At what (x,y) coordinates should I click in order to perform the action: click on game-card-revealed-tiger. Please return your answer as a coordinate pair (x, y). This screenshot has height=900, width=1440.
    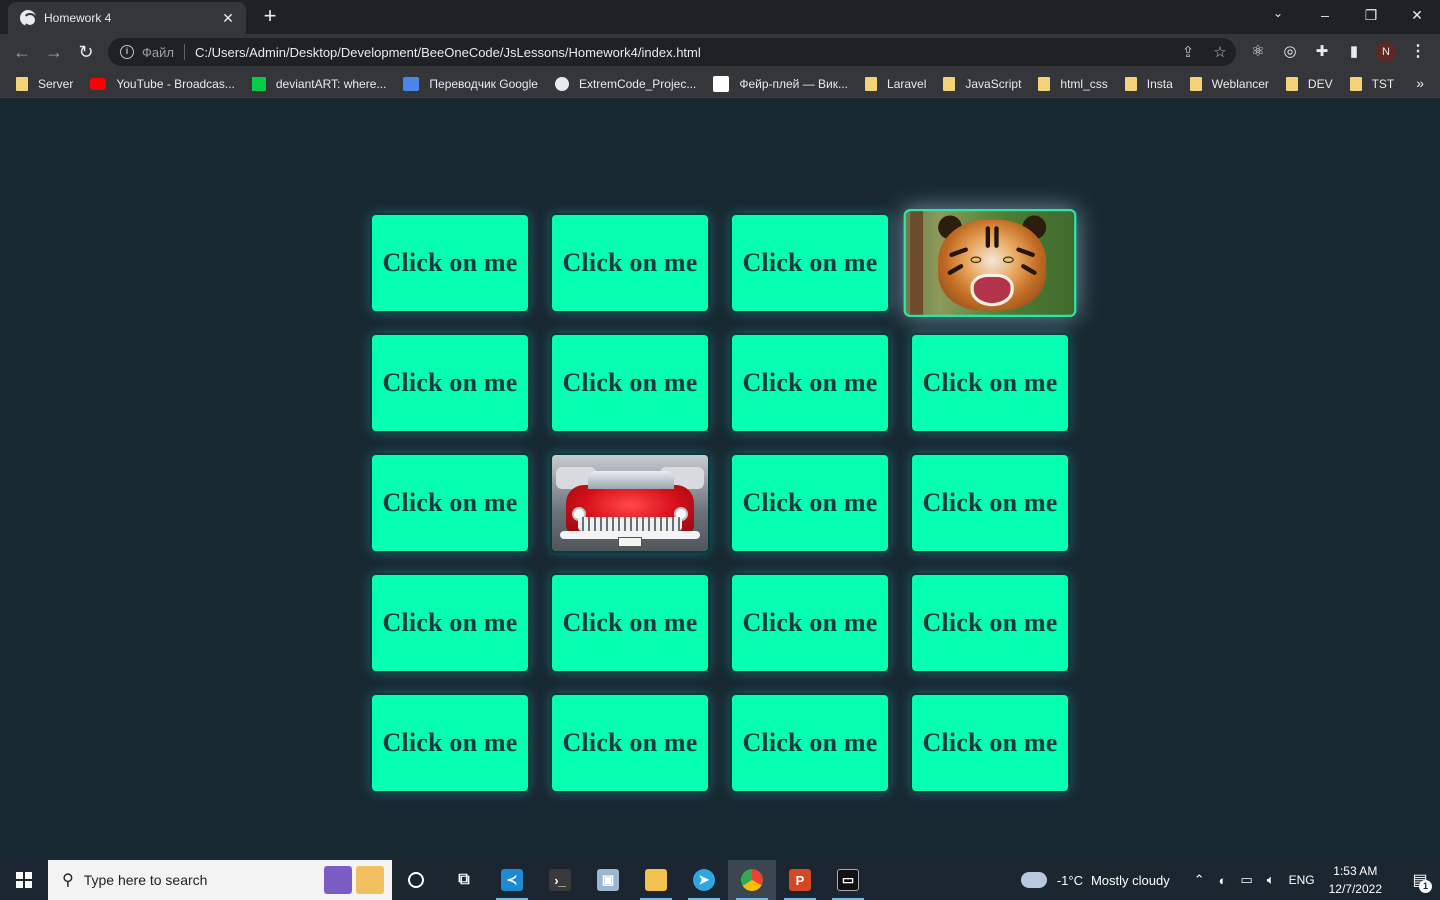
    Looking at the image, I should click on (990, 263).